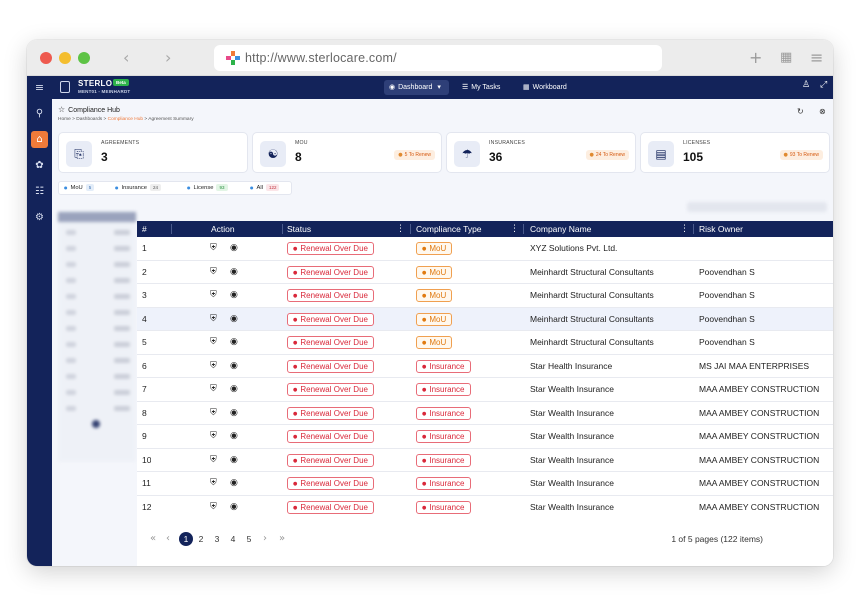  I want to click on network-icon: ✿, so click(39, 165).